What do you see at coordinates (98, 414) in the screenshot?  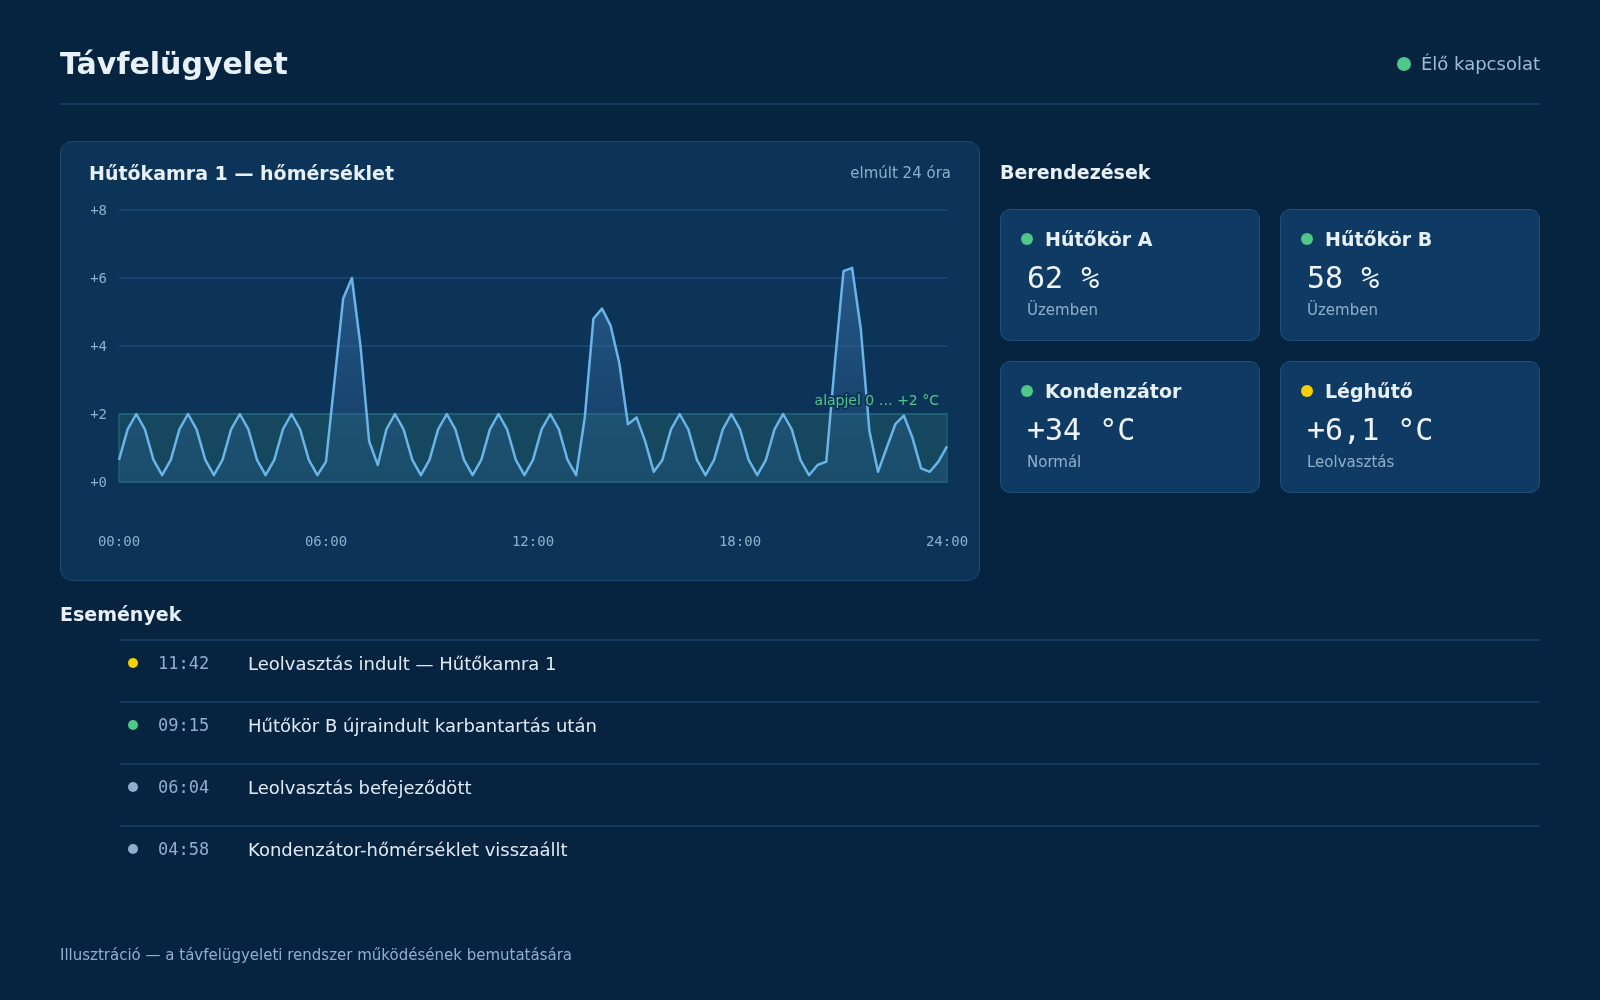 I see `y-tick-label: +2` at bounding box center [98, 414].